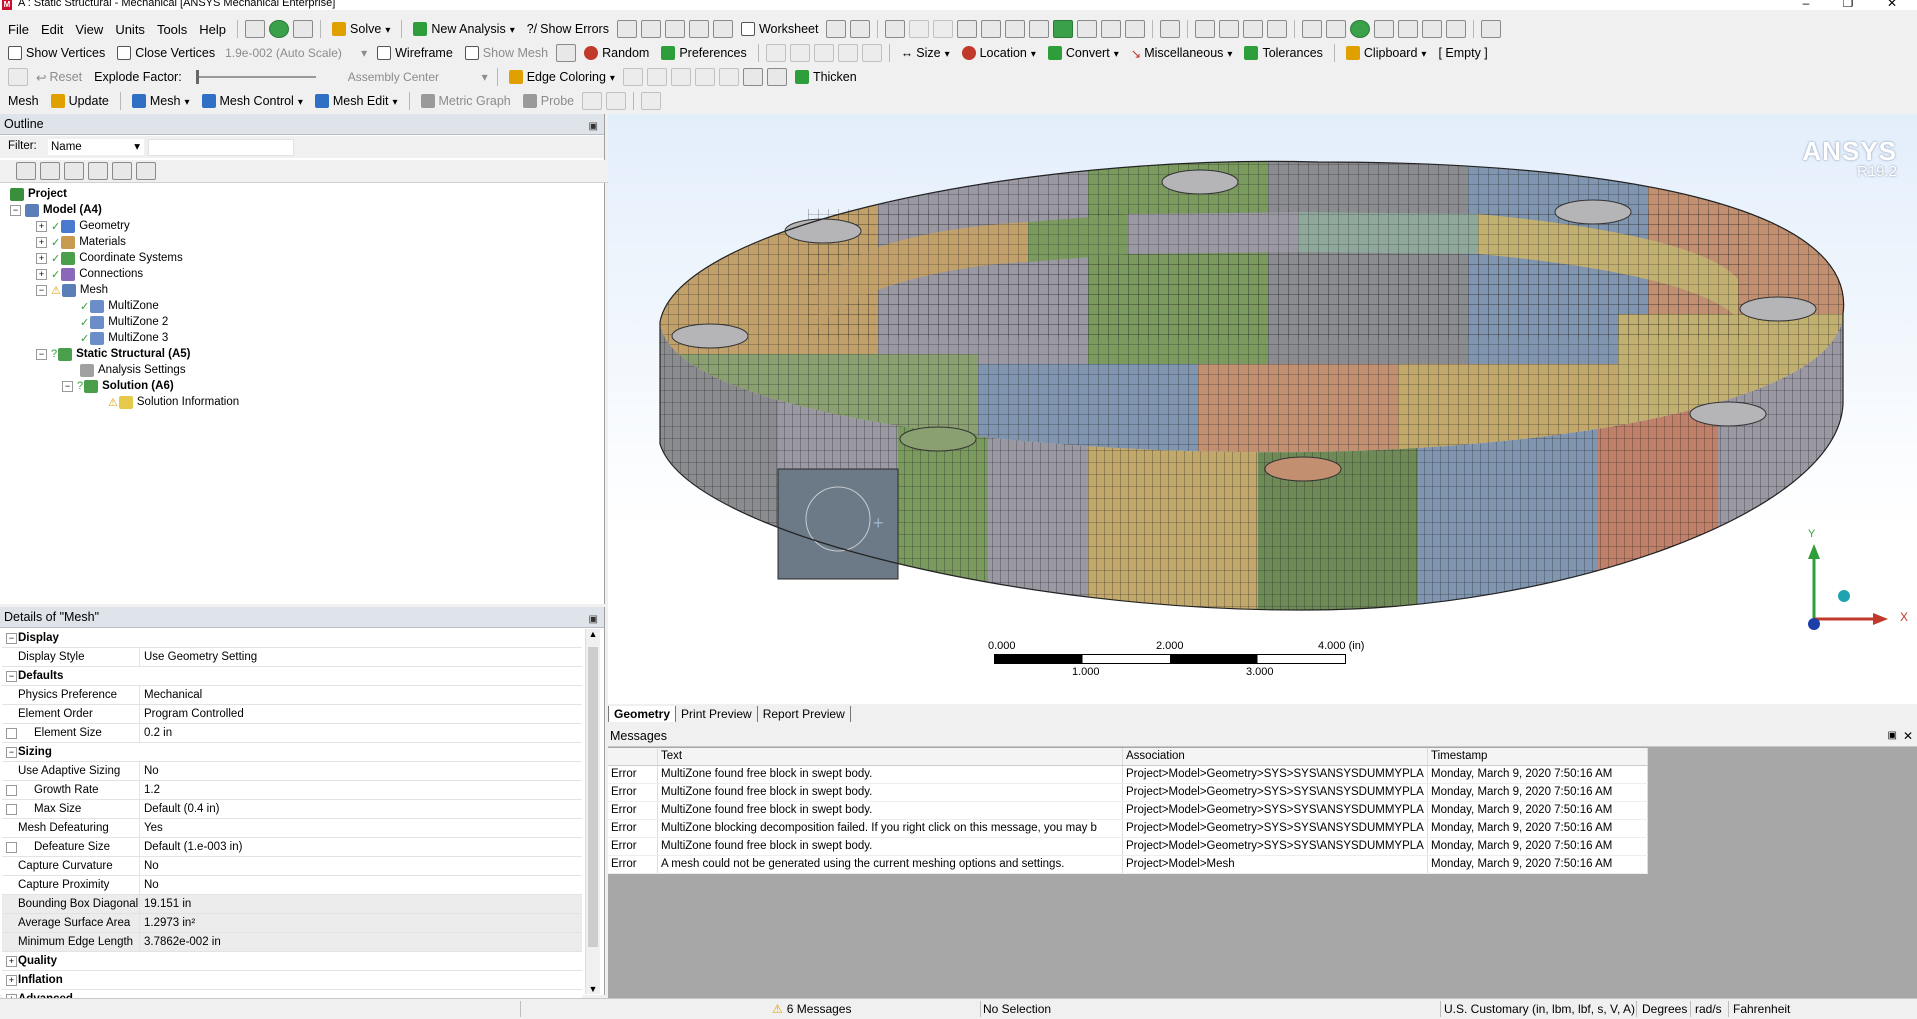  What do you see at coordinates (118, 386) in the screenshot?
I see `tree-node-solution: −? Solution (A6)` at bounding box center [118, 386].